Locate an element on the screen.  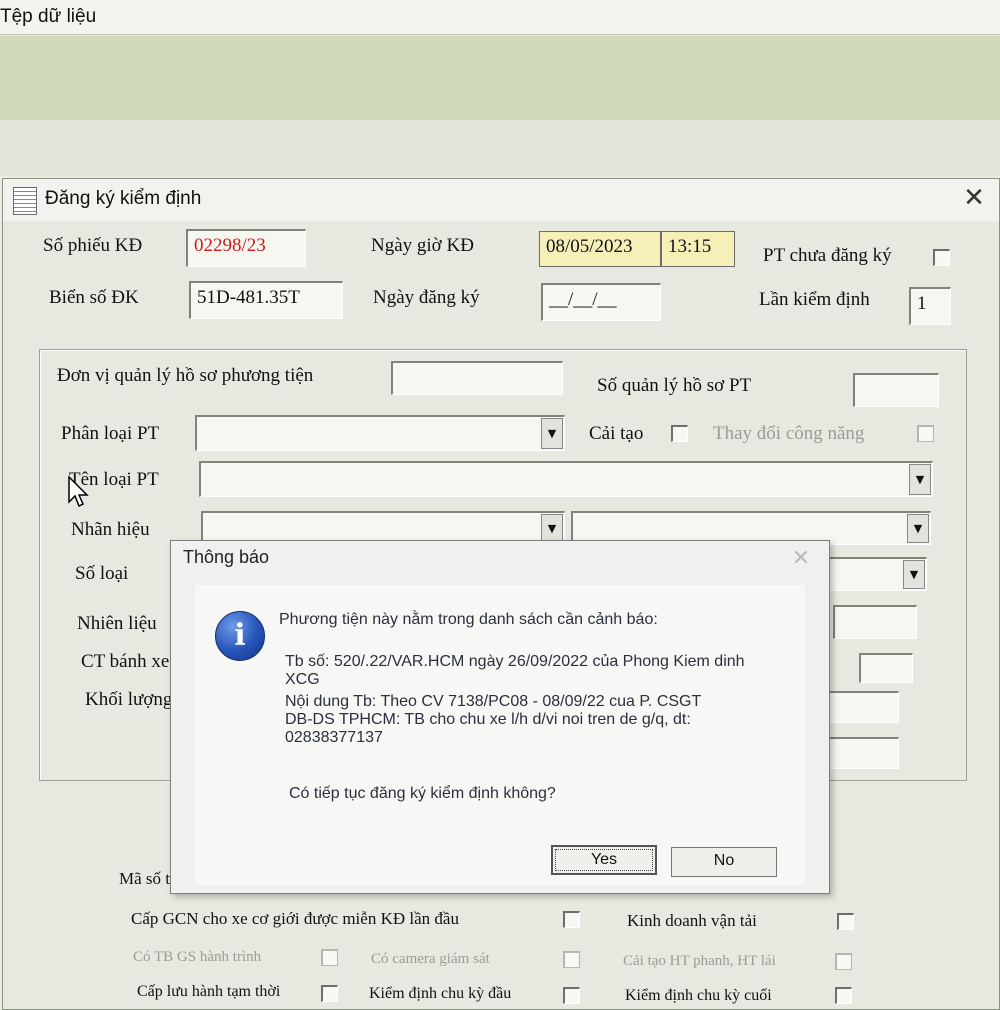
yes-button: Yes is located at coordinates (604, 860).